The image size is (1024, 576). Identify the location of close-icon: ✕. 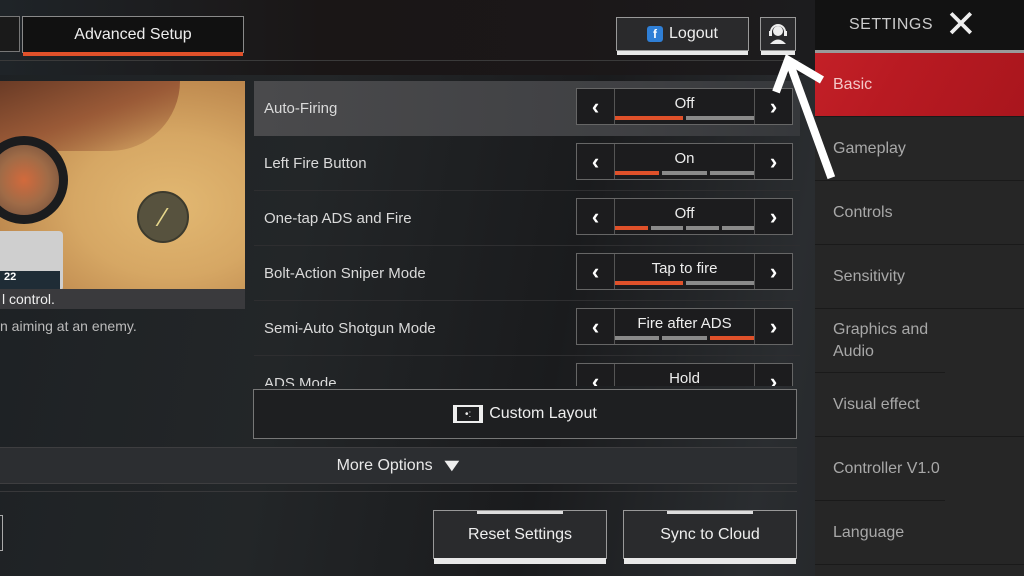
(961, 25).